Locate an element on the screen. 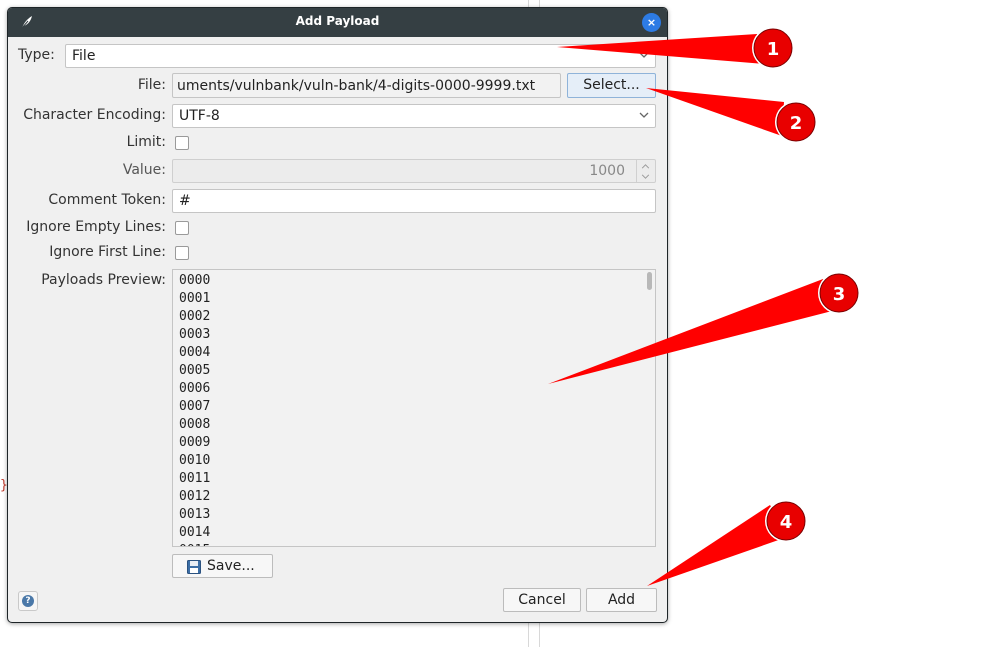 The width and height of the screenshot is (991, 647). help-button: ? is located at coordinates (28, 601).